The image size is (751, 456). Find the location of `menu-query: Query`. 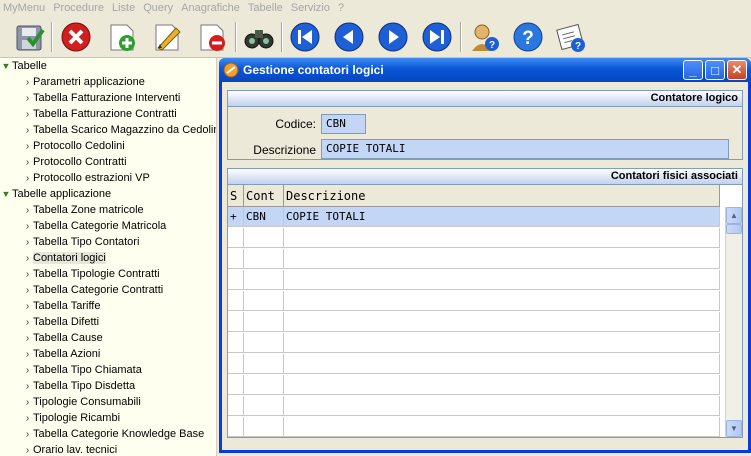

menu-query: Query is located at coordinates (159, 8).